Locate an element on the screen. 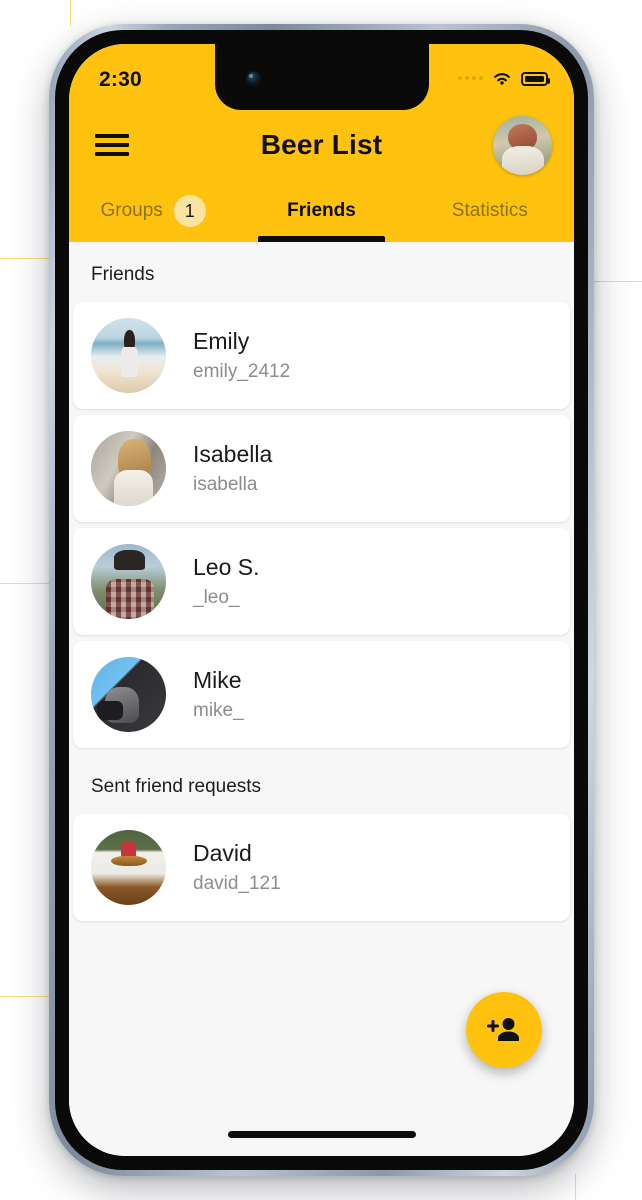 Image resolution: width=642 pixels, height=1200 pixels. avatar-emily is located at coordinates (128, 355).